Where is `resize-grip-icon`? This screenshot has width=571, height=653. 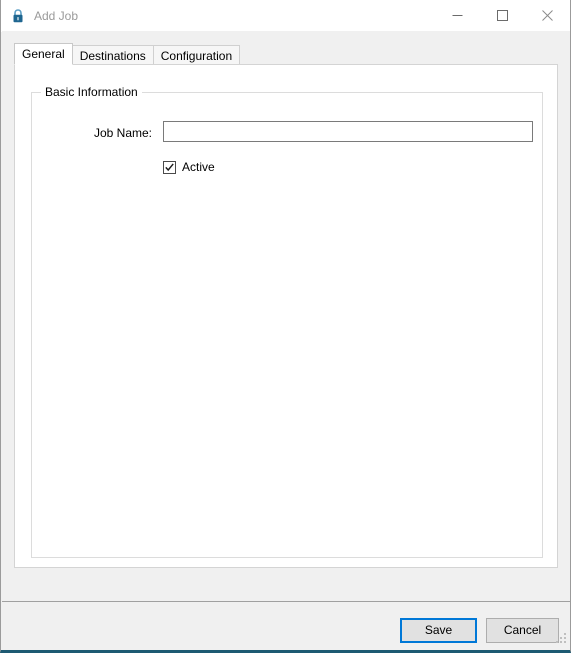
resize-grip-icon is located at coordinates (562, 639).